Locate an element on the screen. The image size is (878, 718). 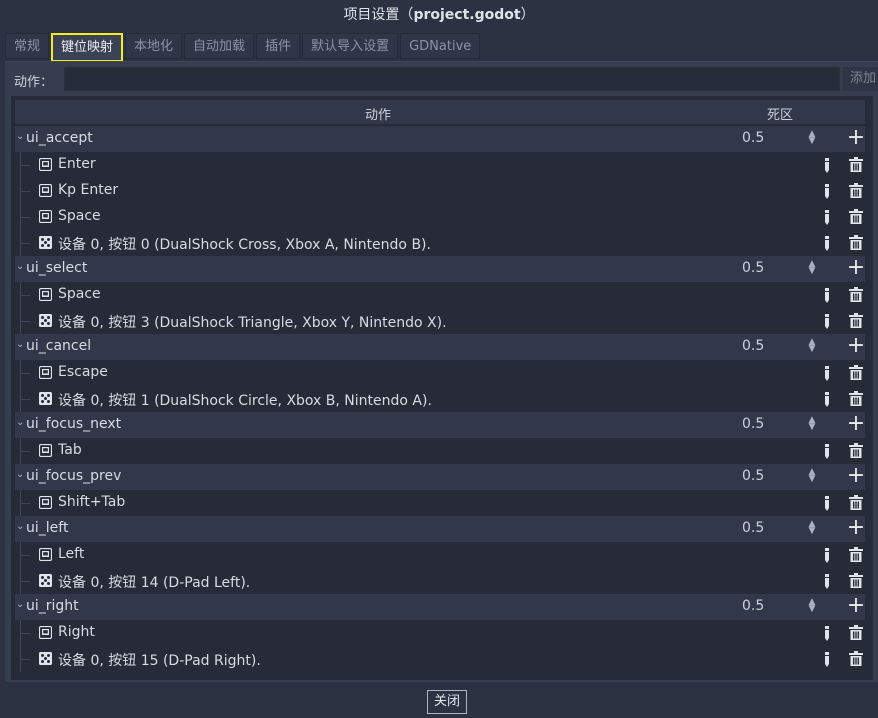
action-name: ui_select is located at coordinates (57, 268).